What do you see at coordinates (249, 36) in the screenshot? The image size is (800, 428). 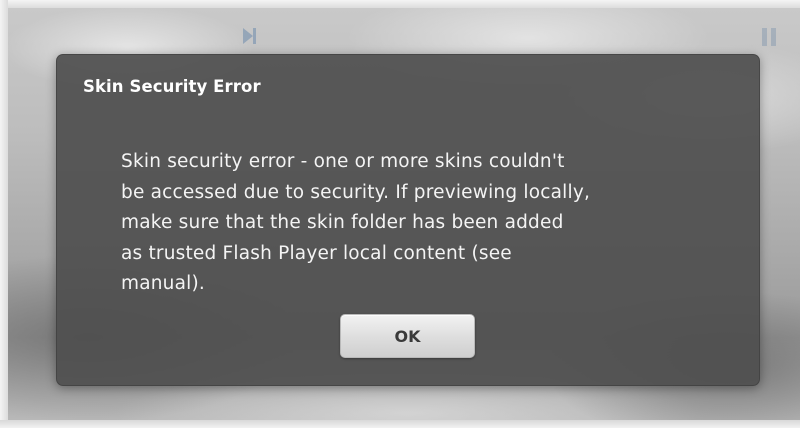 I see `skip-icon` at bounding box center [249, 36].